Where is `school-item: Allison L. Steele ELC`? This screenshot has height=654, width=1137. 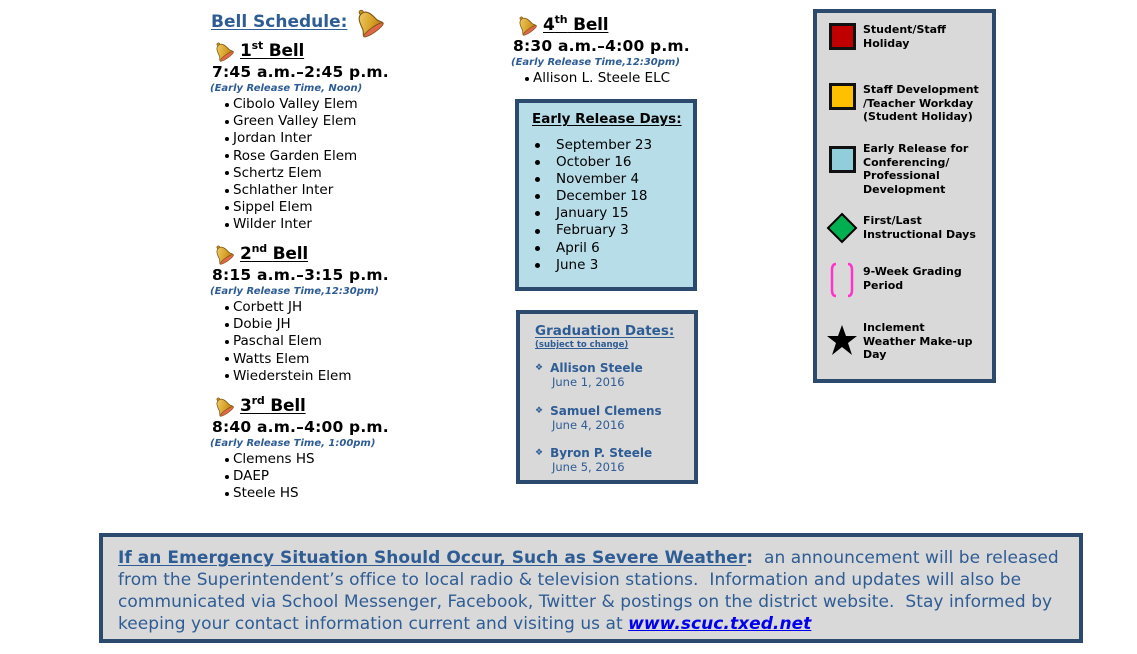
school-item: Allison L. Steele ELC is located at coordinates (607, 78).